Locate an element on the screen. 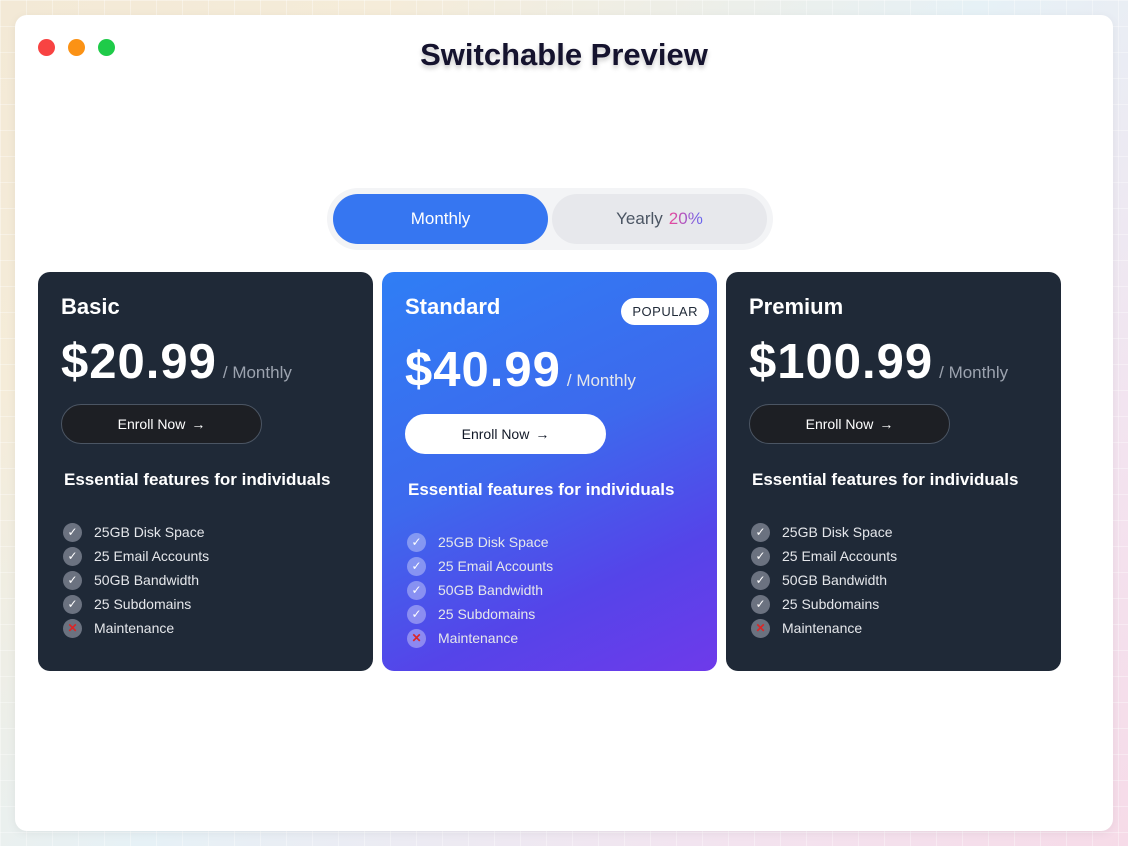  monthly-toggle-label: Monthly is located at coordinates (440, 218).